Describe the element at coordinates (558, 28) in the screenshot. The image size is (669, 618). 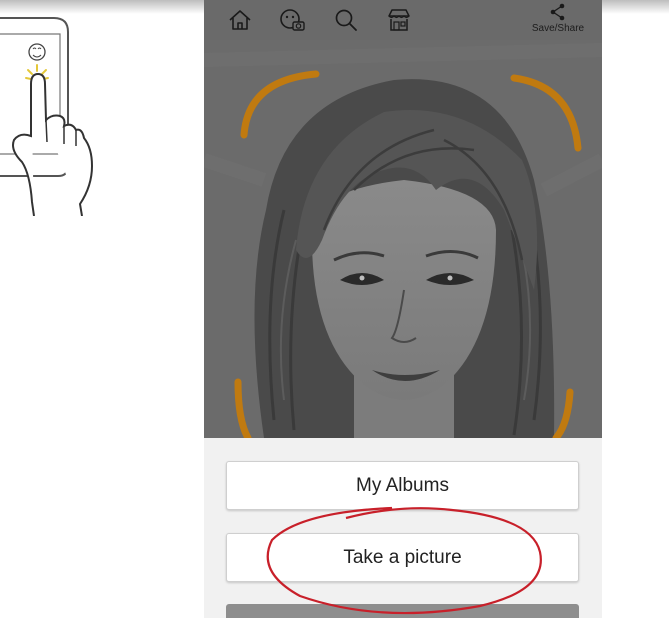
I see `save-share-label: Save/Share` at that location.